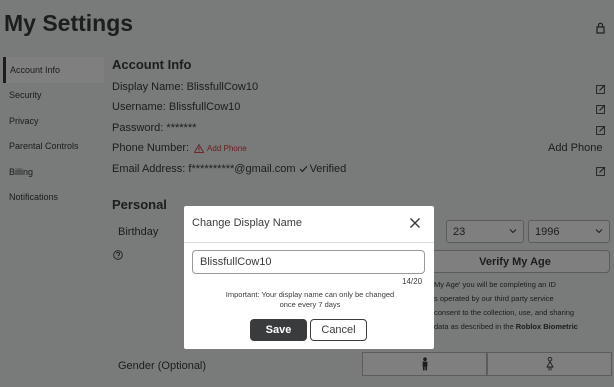 The width and height of the screenshot is (614, 387). What do you see at coordinates (415, 223) in the screenshot?
I see `close-icon` at bounding box center [415, 223].